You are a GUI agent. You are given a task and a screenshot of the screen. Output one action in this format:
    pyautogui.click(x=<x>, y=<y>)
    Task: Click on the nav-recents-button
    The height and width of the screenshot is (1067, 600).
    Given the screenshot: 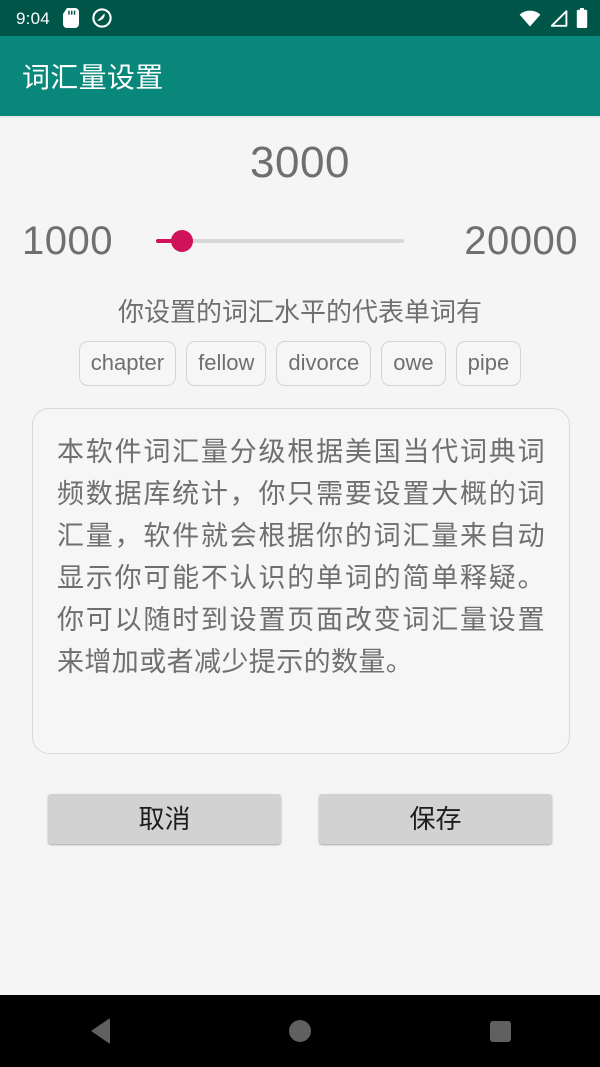 What is the action you would take?
    pyautogui.click(x=500, y=1031)
    